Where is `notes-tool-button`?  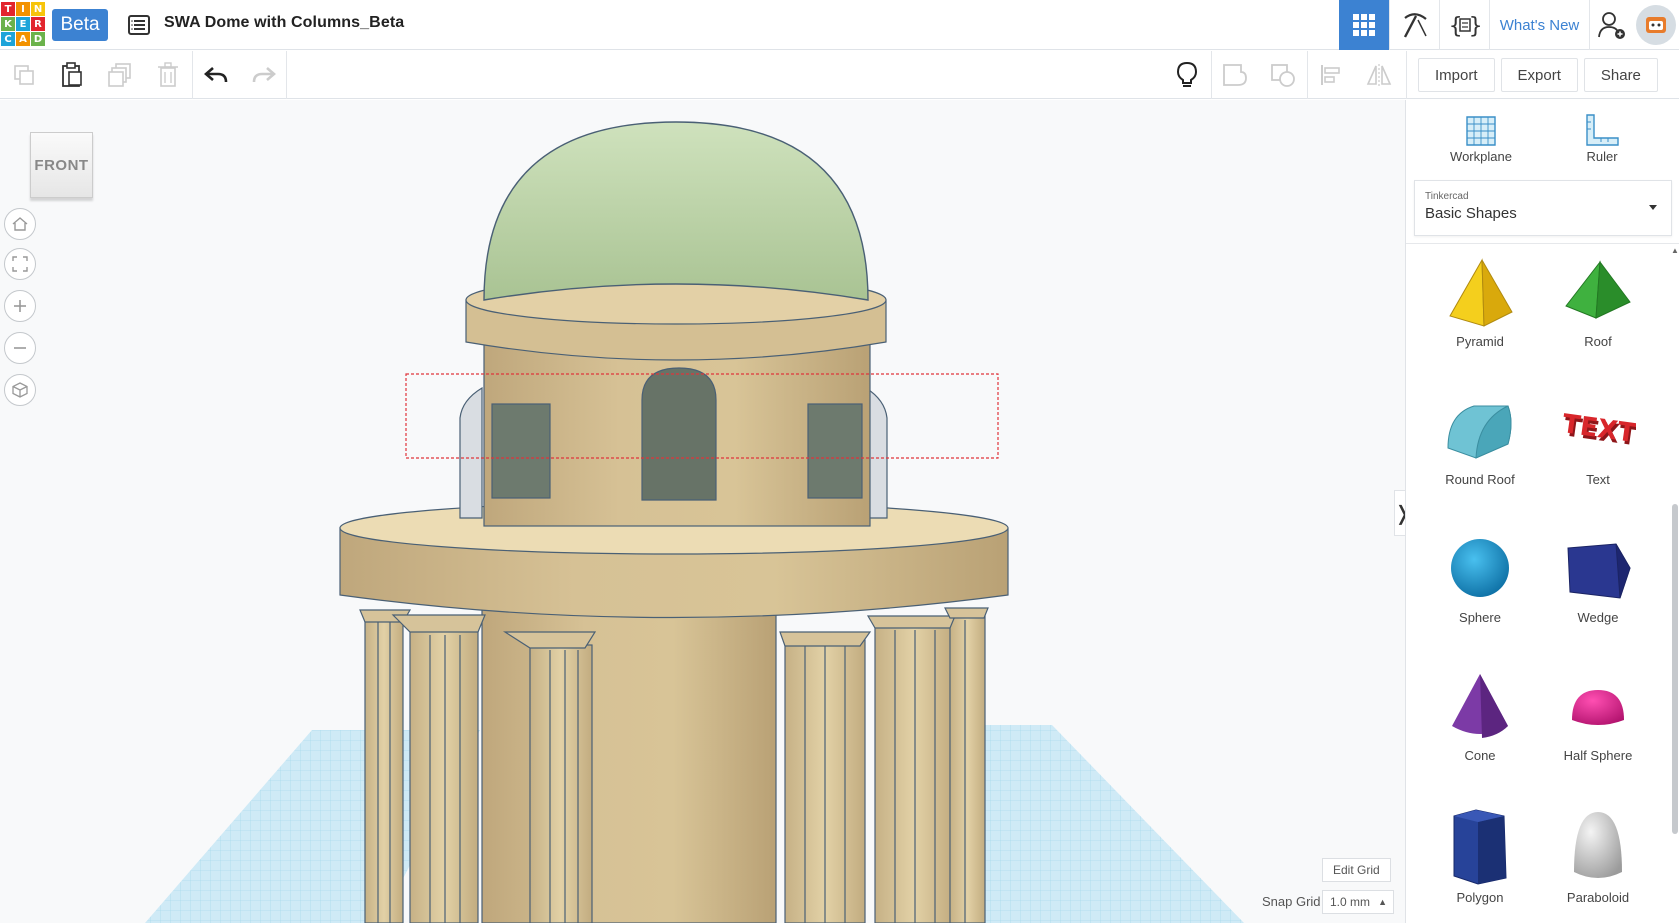 notes-tool-button is located at coordinates (1187, 75).